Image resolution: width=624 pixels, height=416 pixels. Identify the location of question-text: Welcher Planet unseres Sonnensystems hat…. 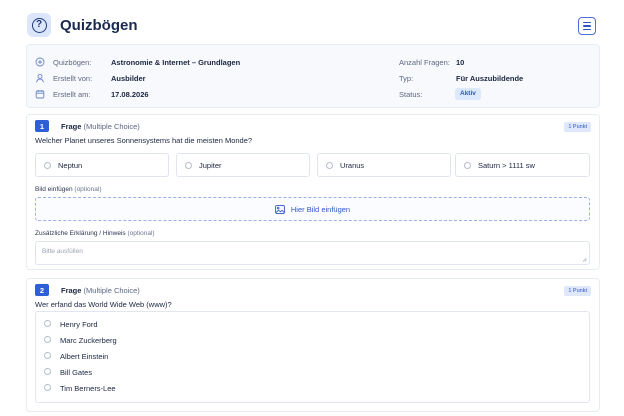
(144, 140).